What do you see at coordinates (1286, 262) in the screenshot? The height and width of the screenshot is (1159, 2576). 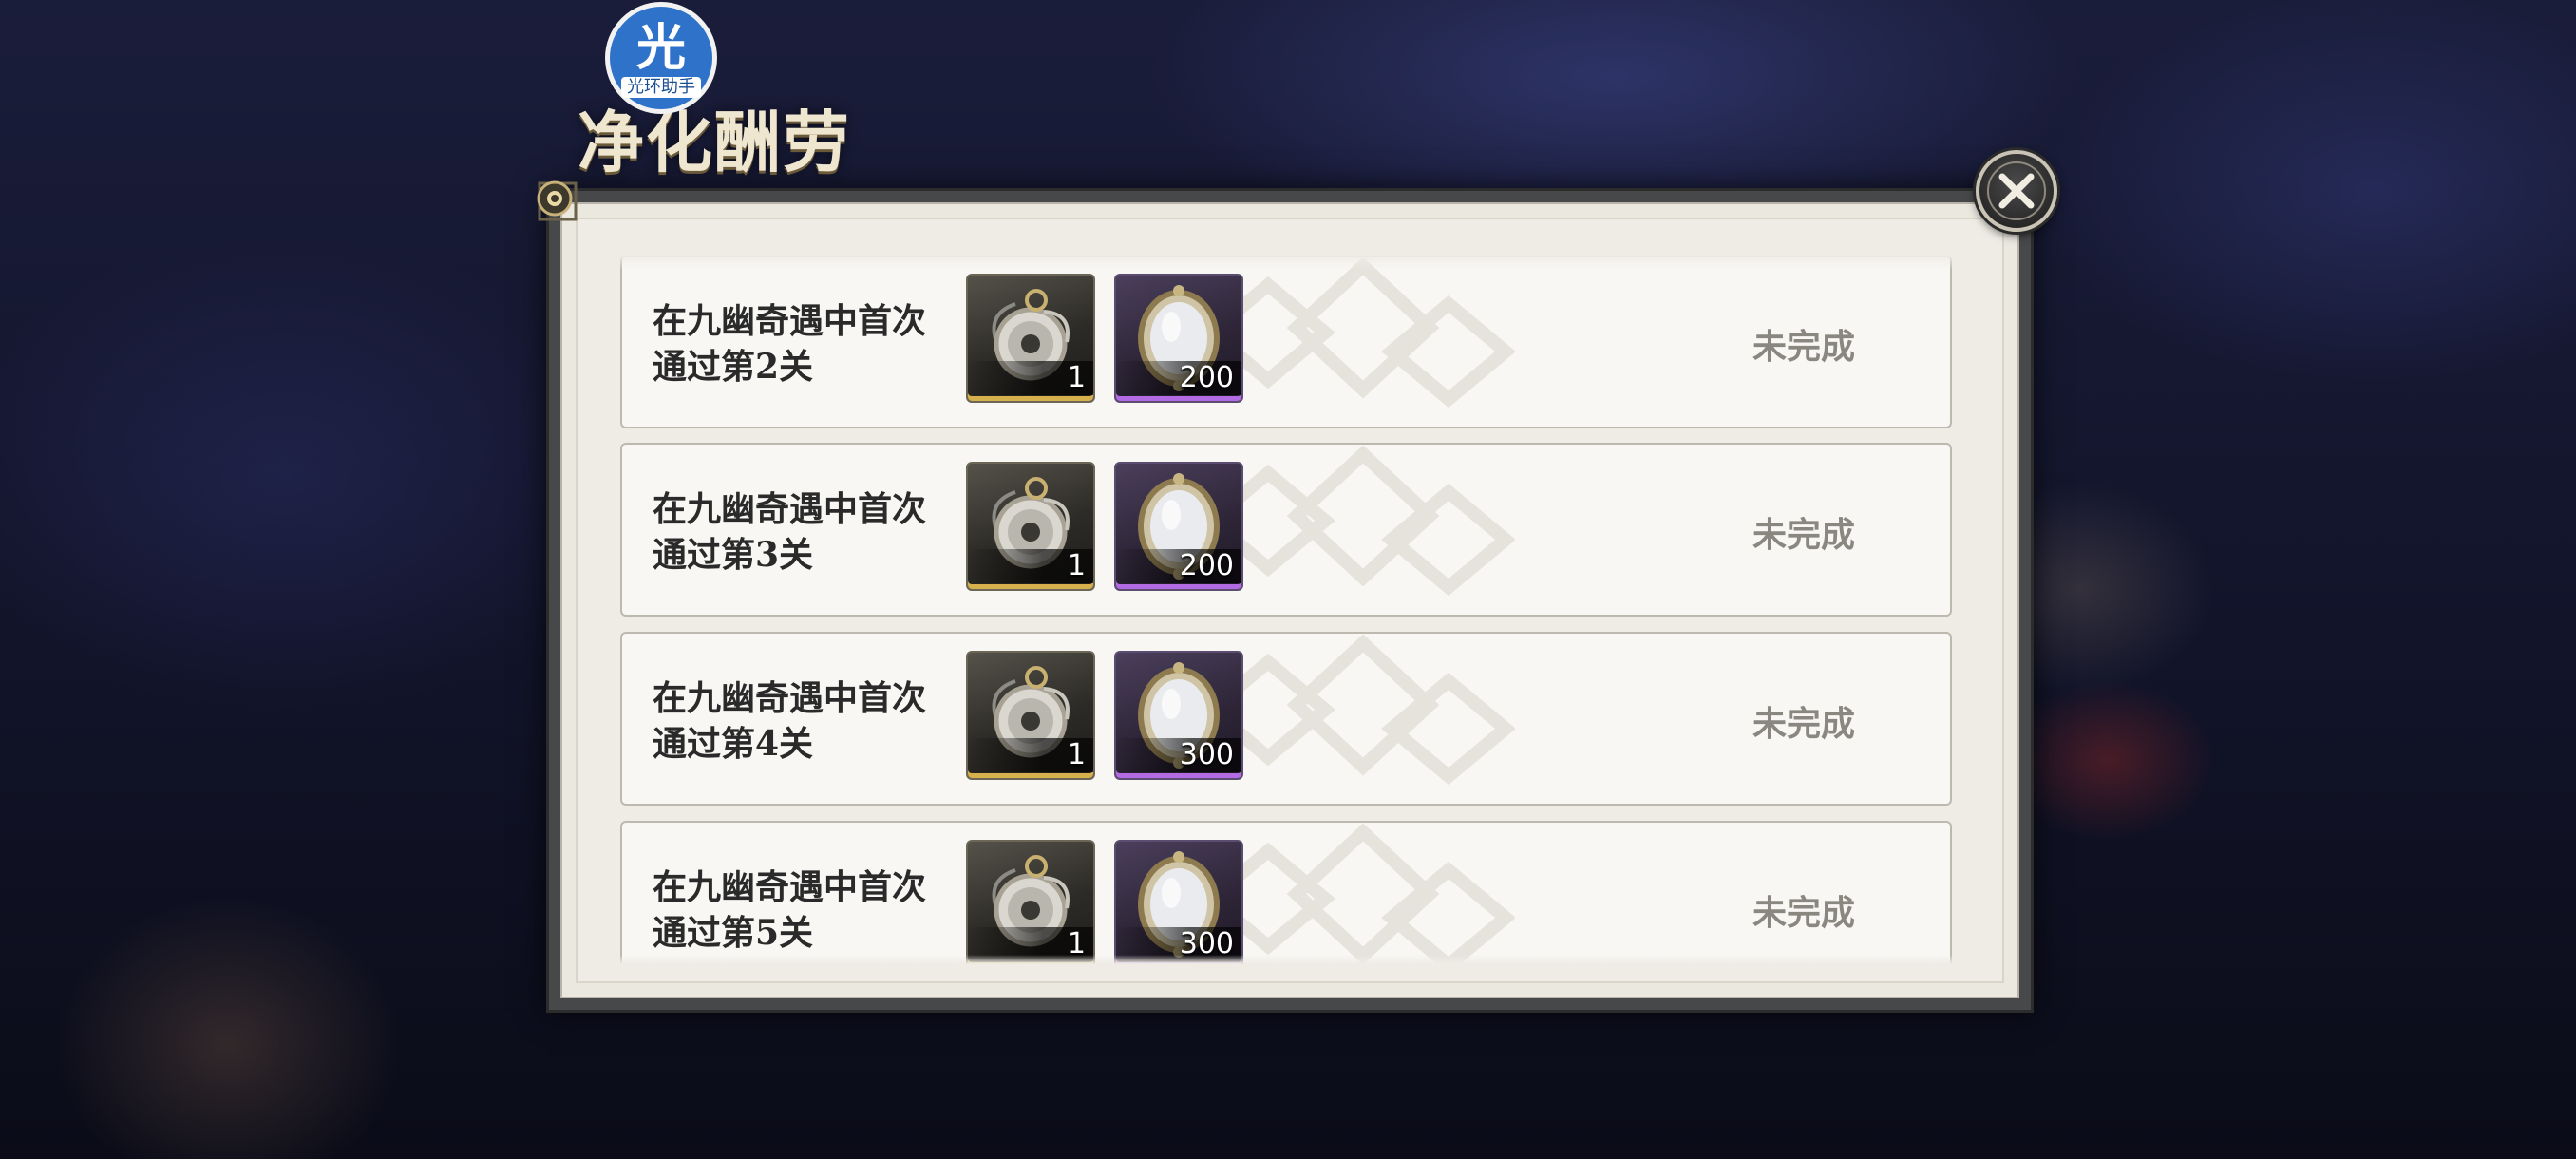 I see `list-fade-top` at bounding box center [1286, 262].